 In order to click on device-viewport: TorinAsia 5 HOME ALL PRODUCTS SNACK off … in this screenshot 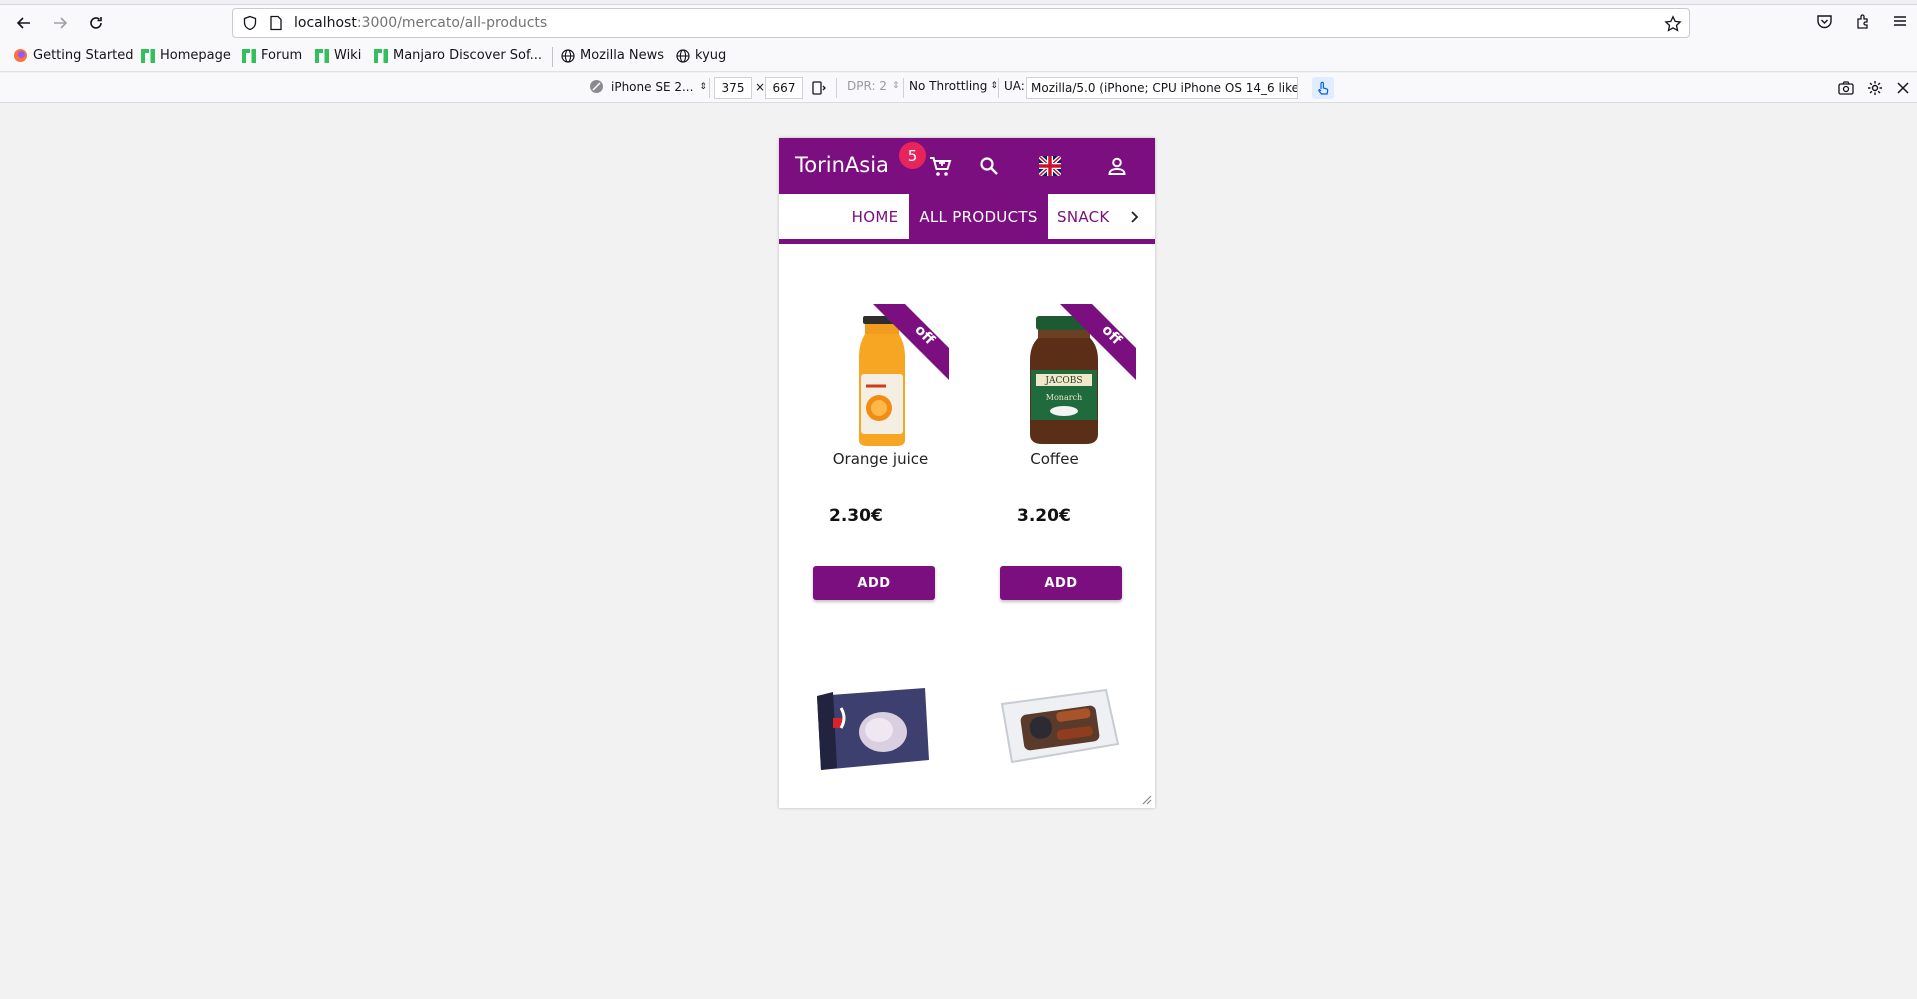, I will do `click(967, 473)`.